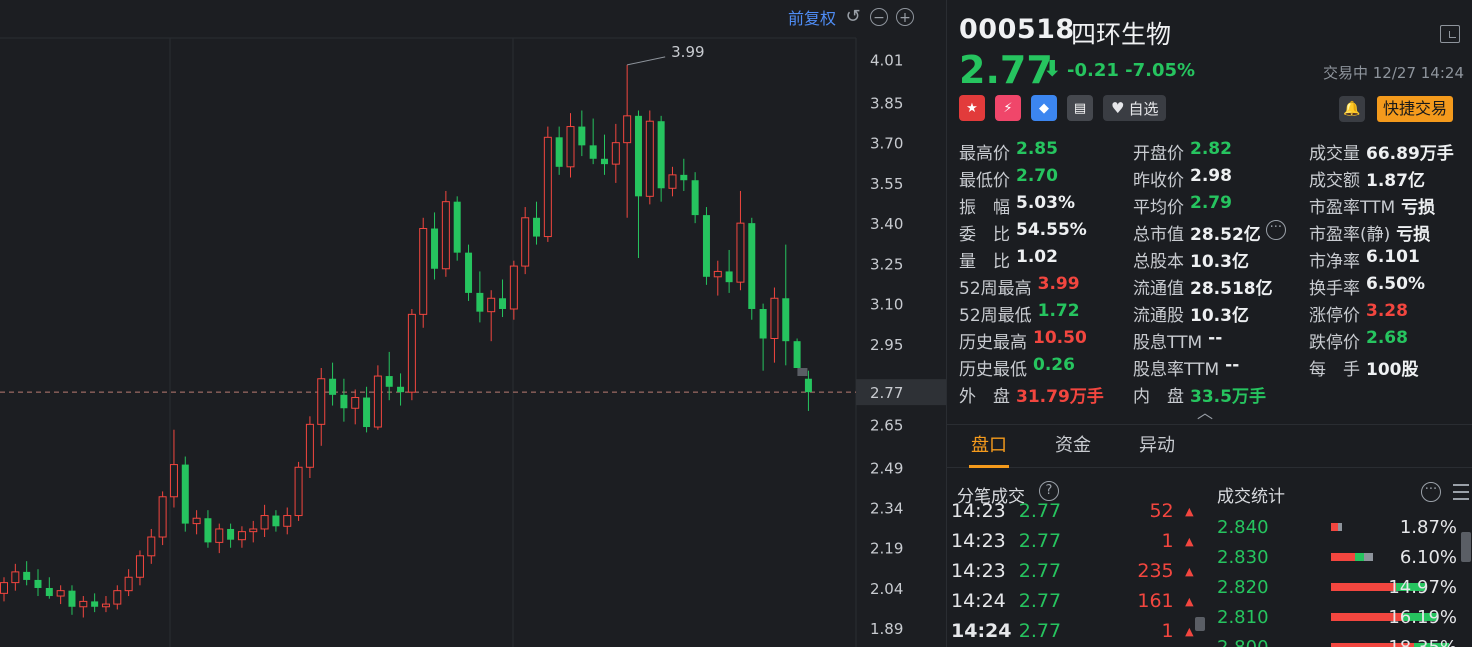  Describe the element at coordinates (812, 17) in the screenshot. I see `adjust-mode-button: 前复权` at that location.